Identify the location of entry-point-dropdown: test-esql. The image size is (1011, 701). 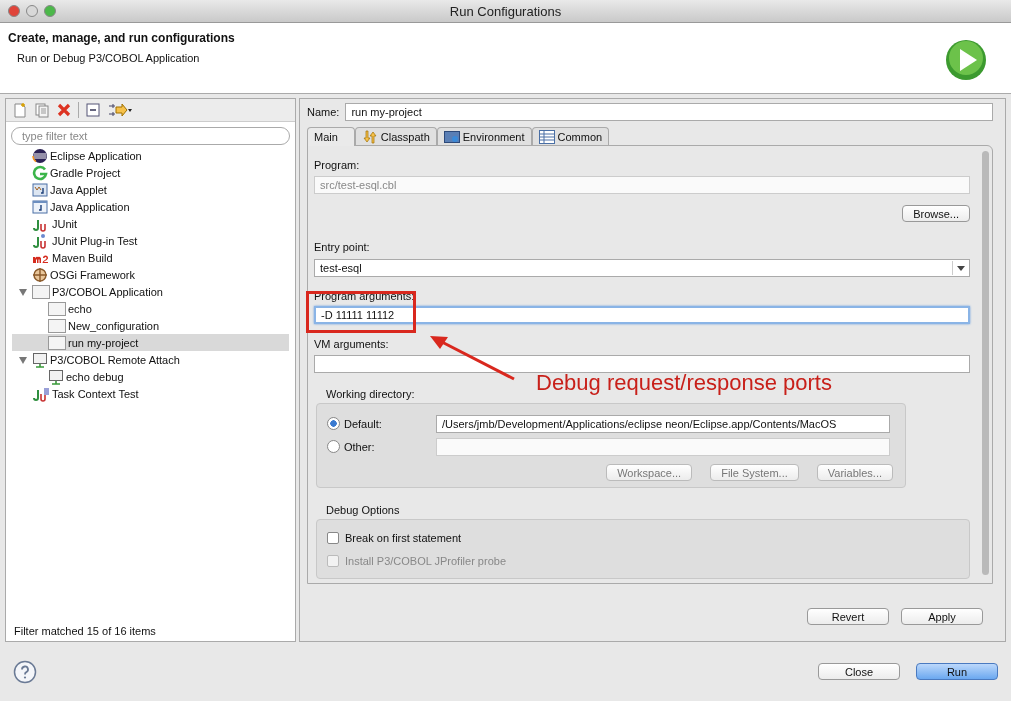
(642, 268).